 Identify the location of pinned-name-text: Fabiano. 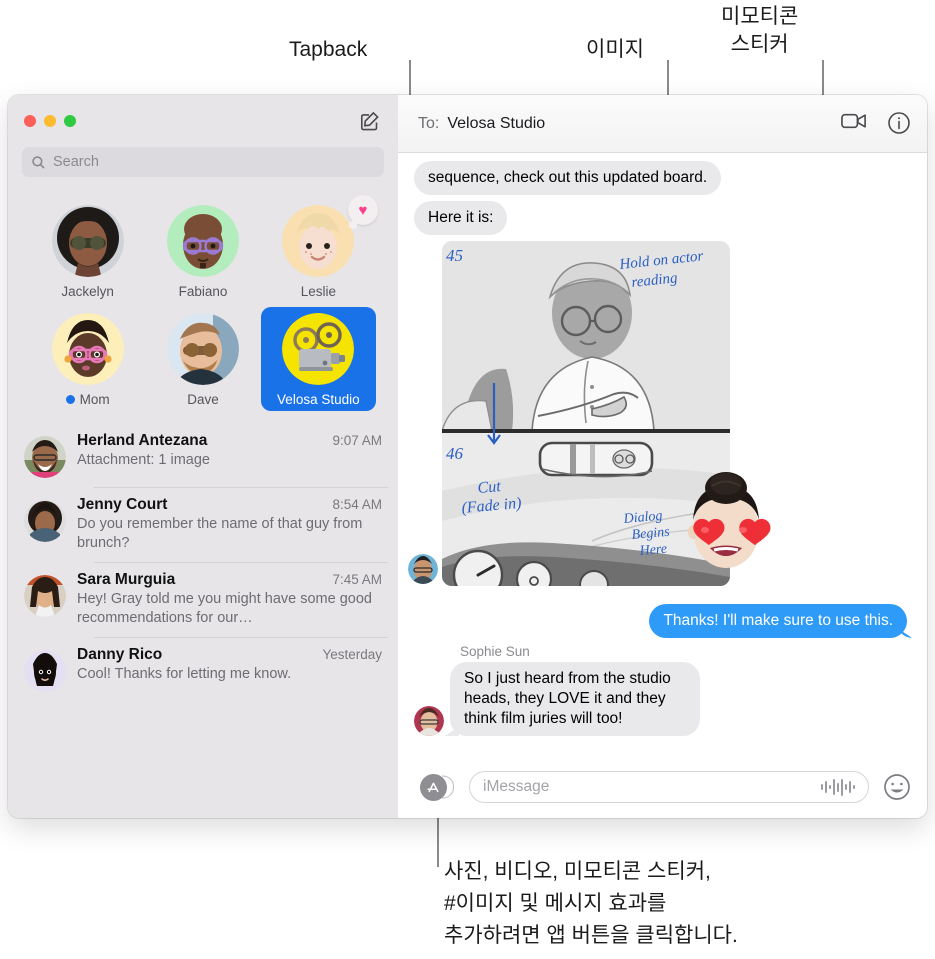
(203, 291).